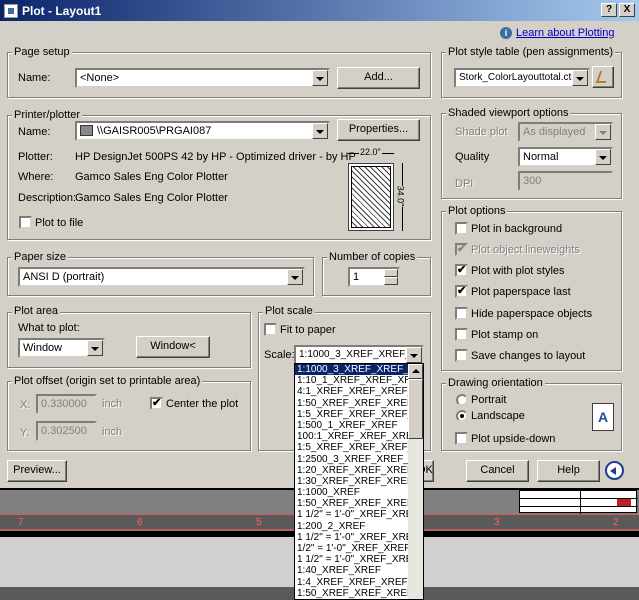  I want to click on printer-name-combo: \\GAISR005\PRGAI087, so click(202, 131).